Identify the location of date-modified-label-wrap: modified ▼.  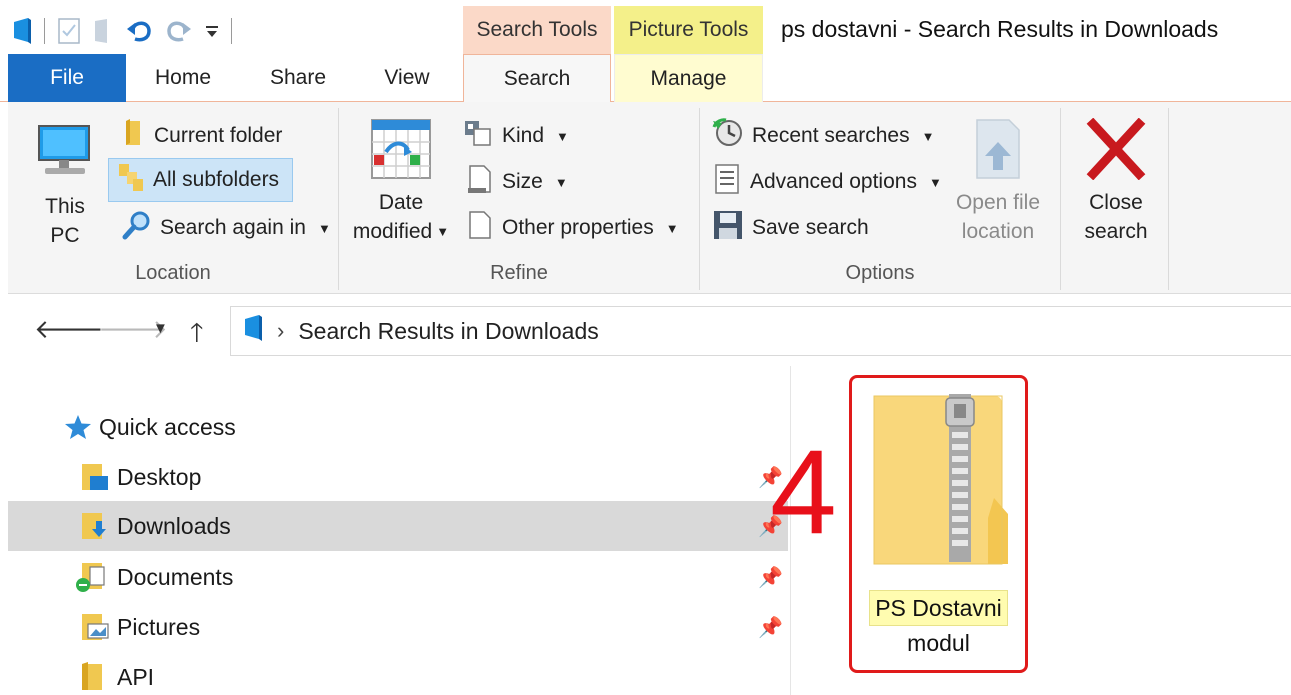
(401, 231).